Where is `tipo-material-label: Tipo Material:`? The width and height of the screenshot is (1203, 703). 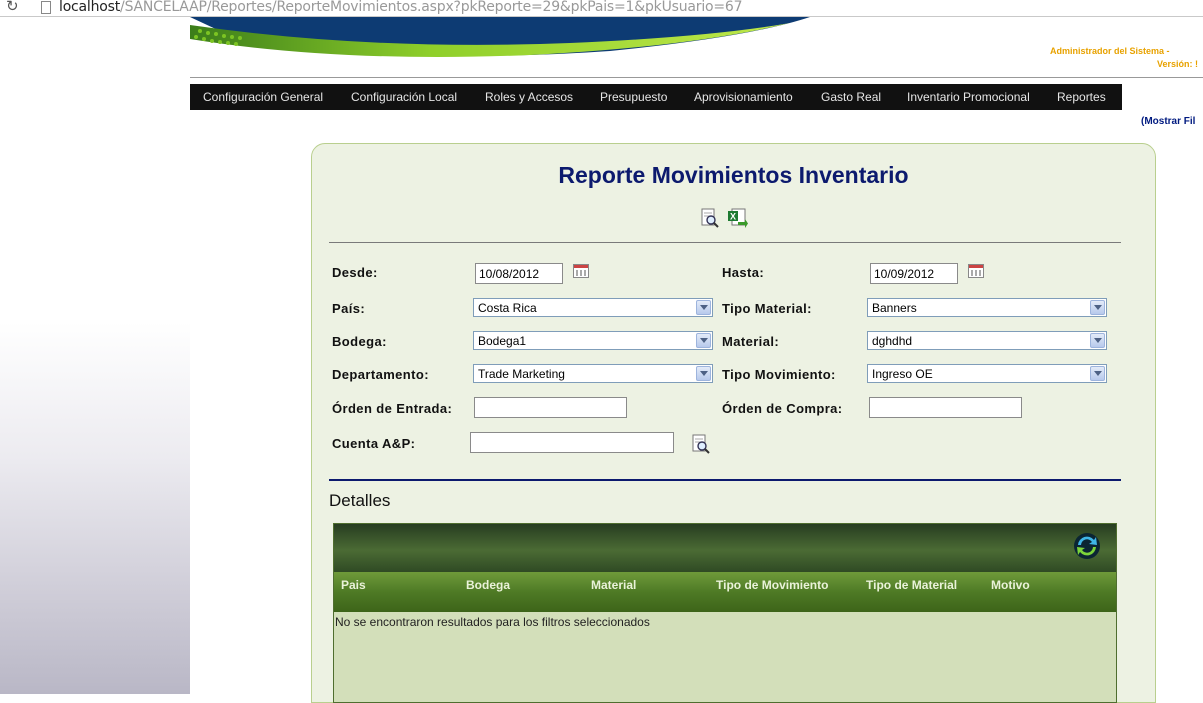
tipo-material-label: Tipo Material: is located at coordinates (767, 308).